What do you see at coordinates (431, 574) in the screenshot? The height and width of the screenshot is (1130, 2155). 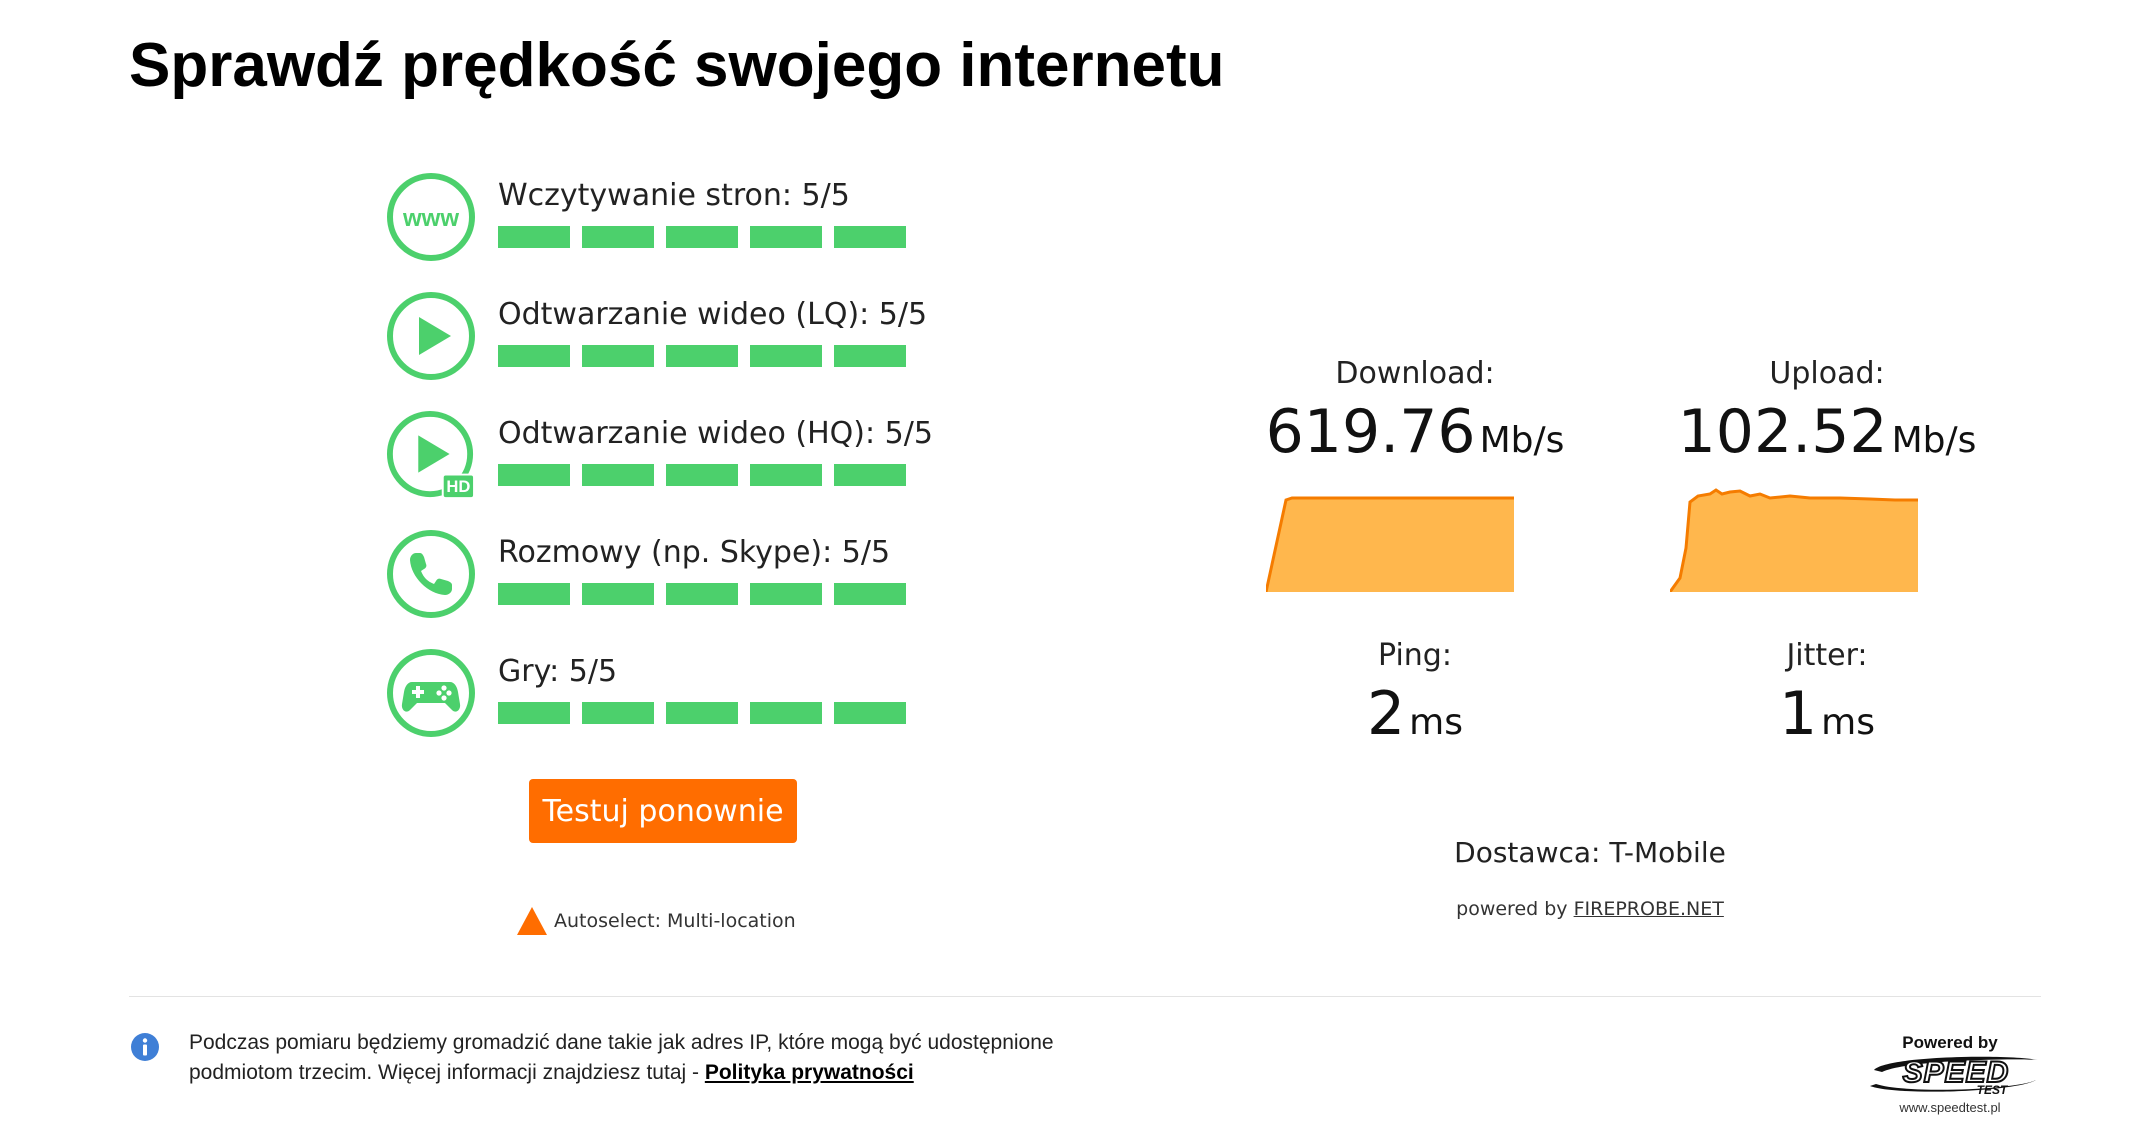 I see `phone-icon` at bounding box center [431, 574].